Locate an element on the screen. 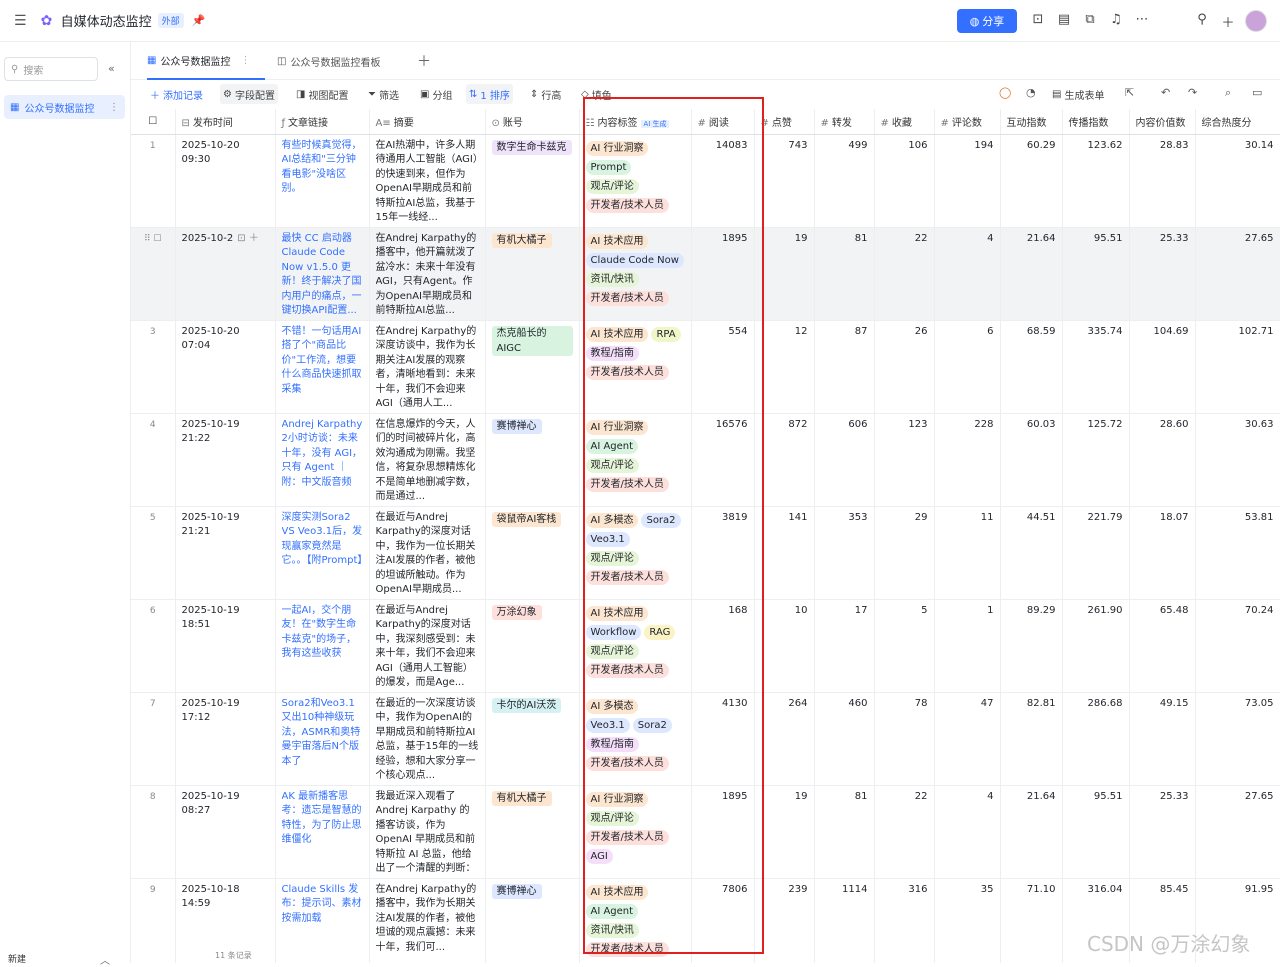 The image size is (1280, 967). value-index: 25.33 is located at coordinates (1162, 832).